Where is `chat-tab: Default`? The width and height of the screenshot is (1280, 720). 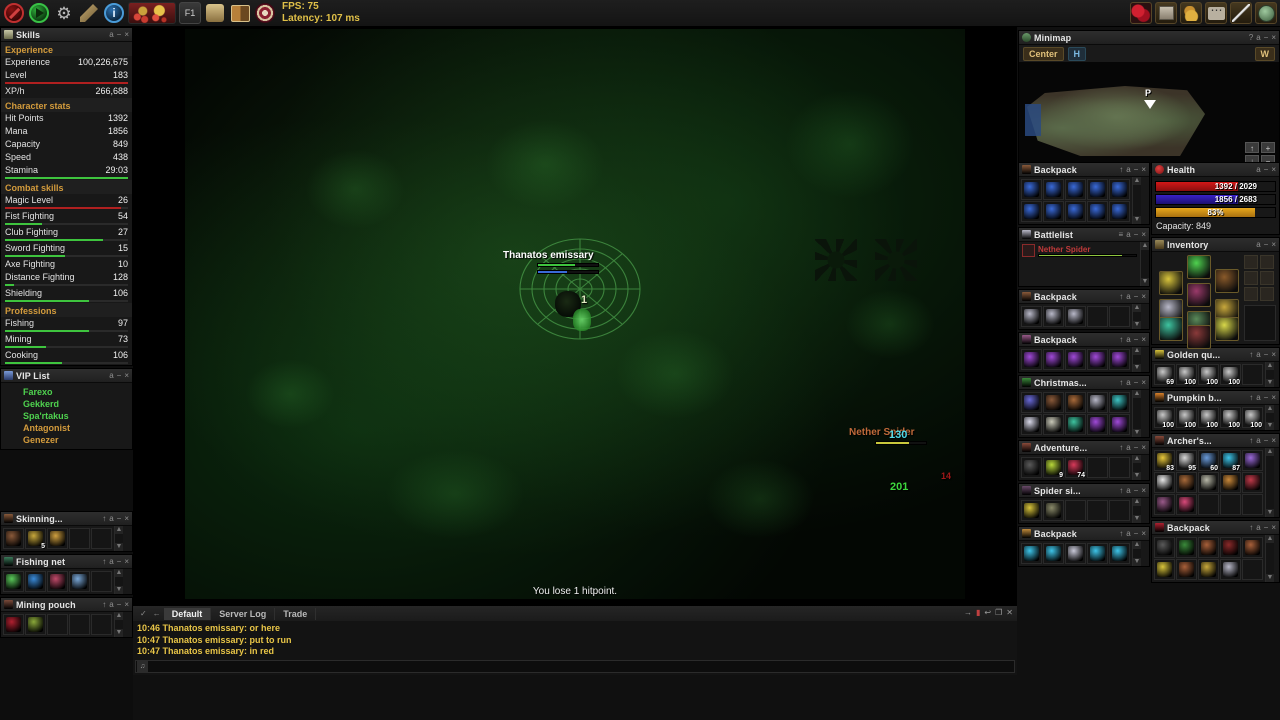 chat-tab: Default is located at coordinates (187, 613).